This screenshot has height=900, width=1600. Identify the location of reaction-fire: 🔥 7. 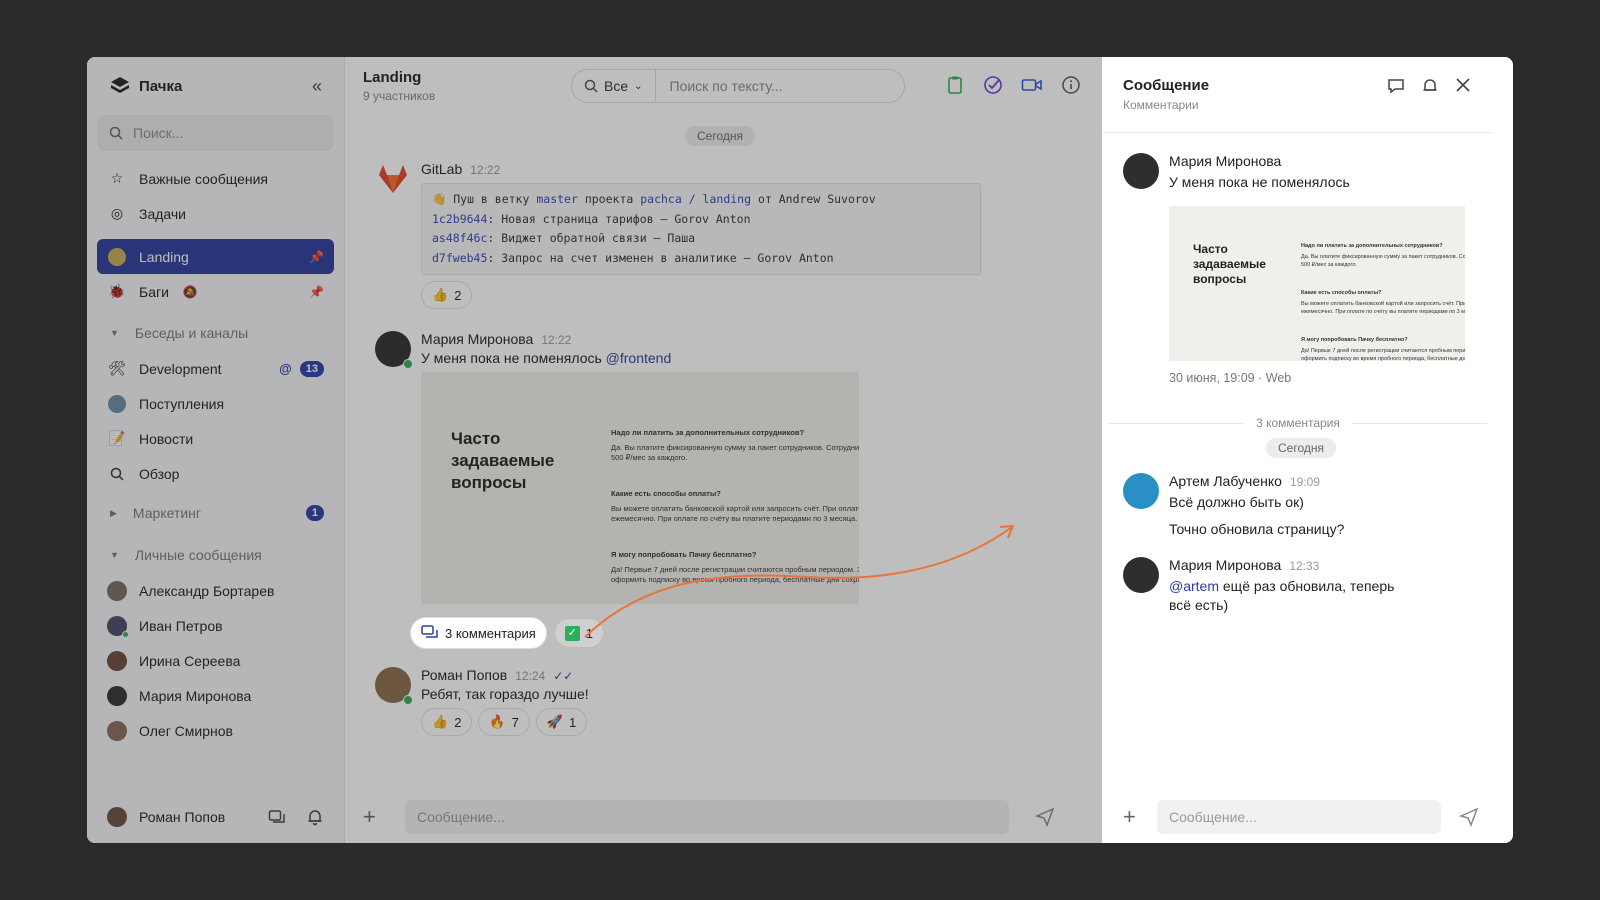
(504, 722).